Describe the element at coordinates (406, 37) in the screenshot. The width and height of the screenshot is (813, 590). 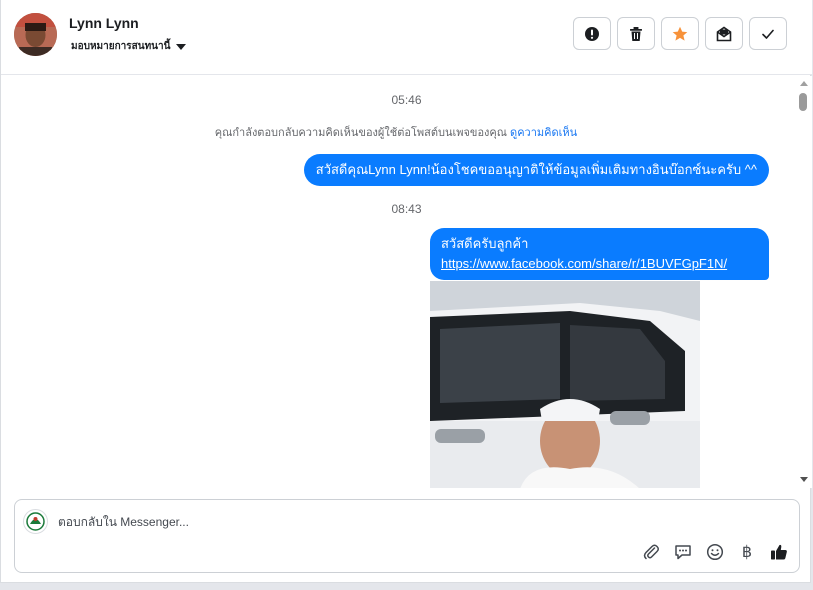
I see `conversation-header: Lynn Lynn มอบหมายการสนทนานี้` at that location.